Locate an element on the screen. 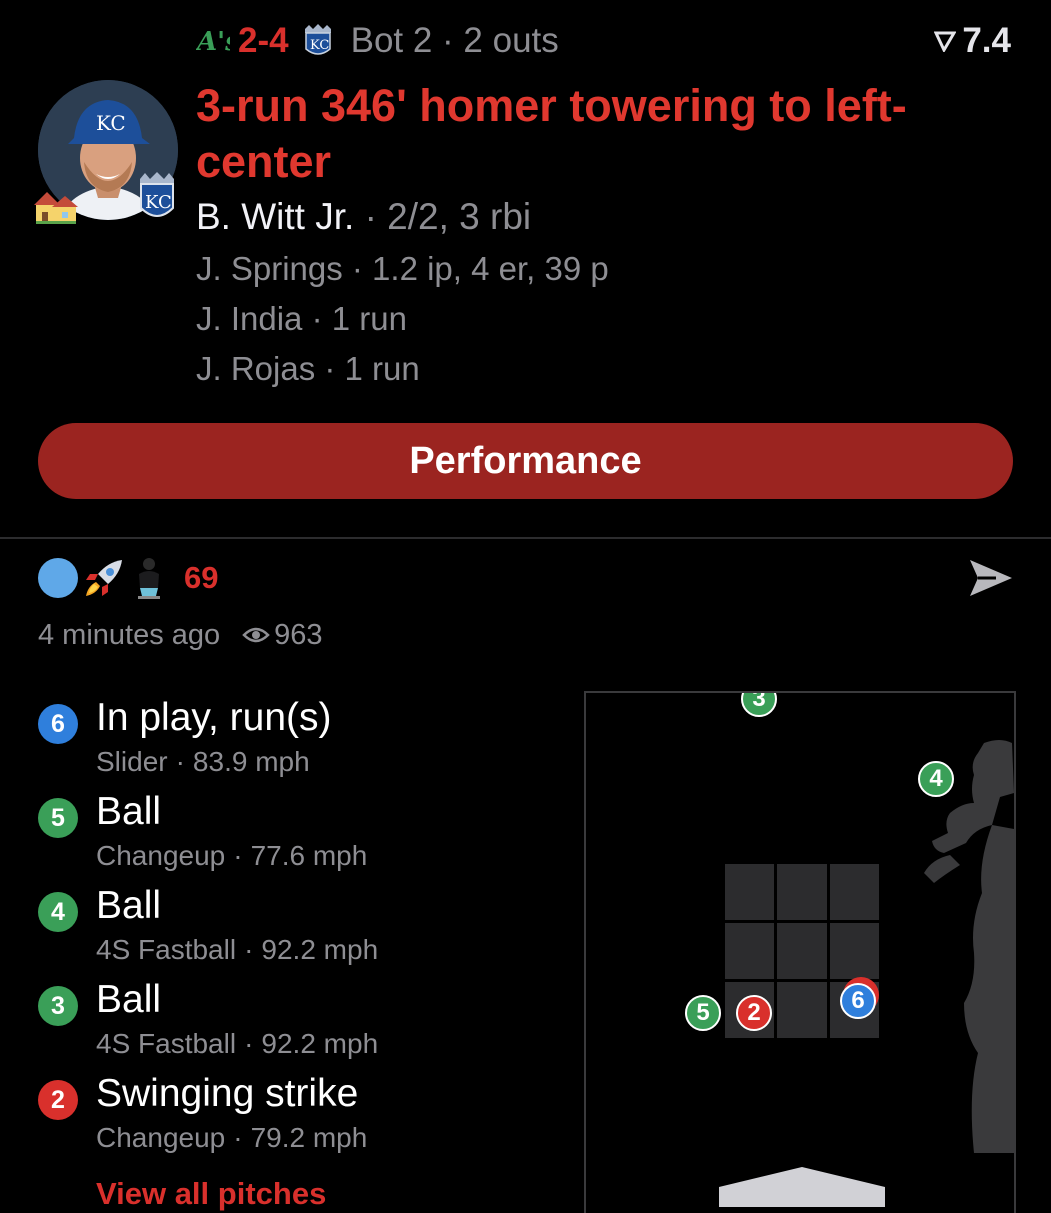  reaction-bar: 69 is located at coordinates (128, 578).